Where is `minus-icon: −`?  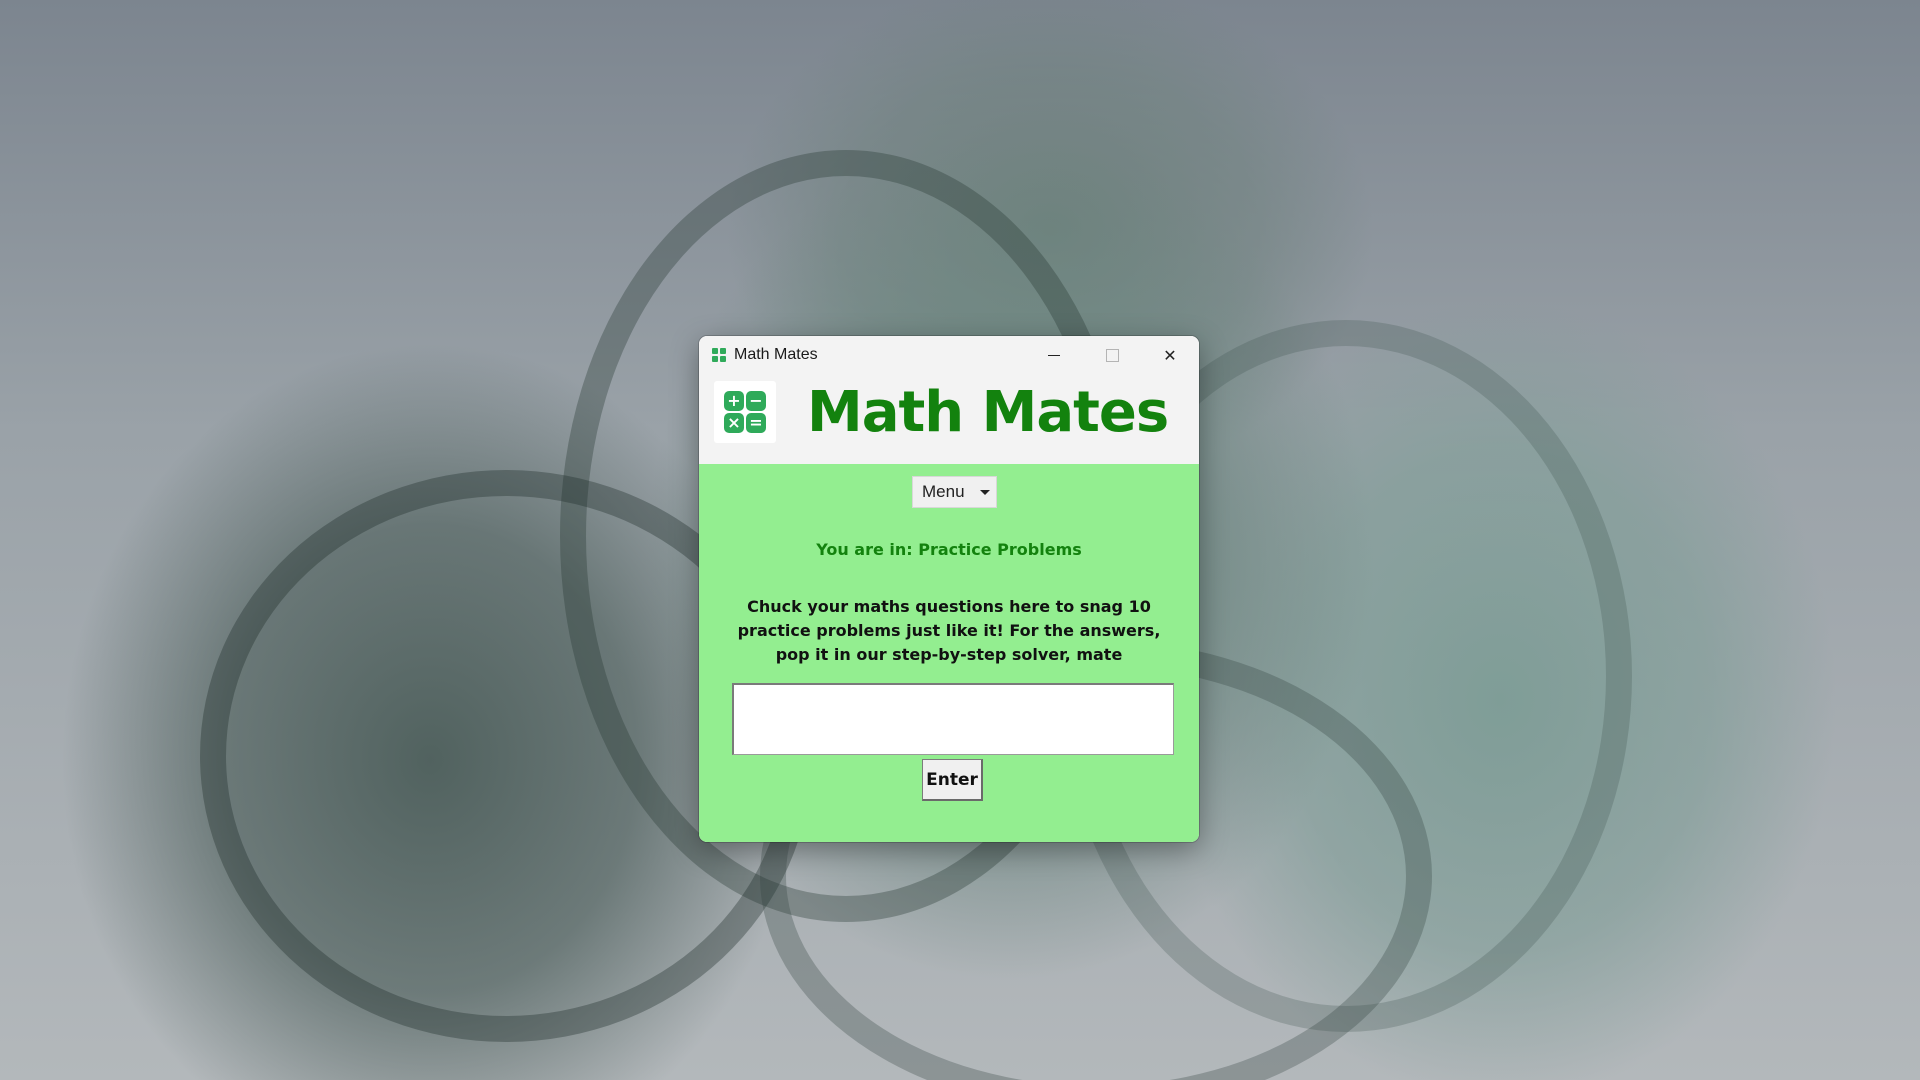 minus-icon: − is located at coordinates (756, 401).